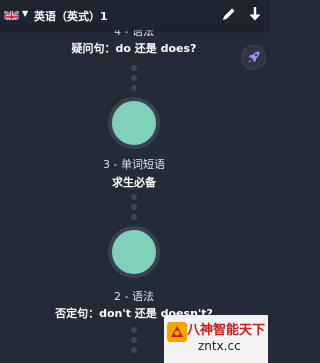 The width and height of the screenshot is (320, 363). What do you see at coordinates (134, 296) in the screenshot?
I see `lesson-2-subtitle: 2 - 语法` at bounding box center [134, 296].